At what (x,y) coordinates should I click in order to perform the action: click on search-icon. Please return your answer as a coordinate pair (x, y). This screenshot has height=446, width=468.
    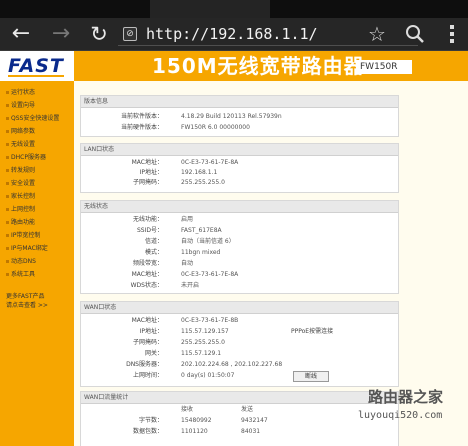
    Looking at the image, I should click on (415, 34).